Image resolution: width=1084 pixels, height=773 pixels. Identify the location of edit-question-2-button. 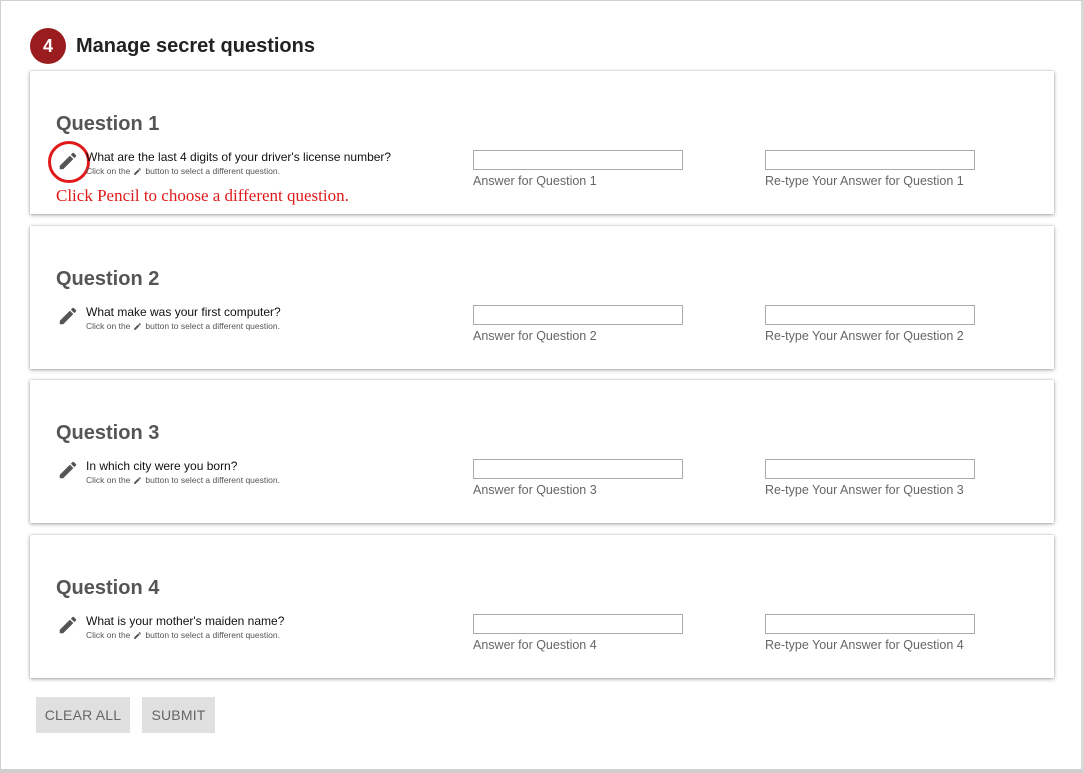
(68, 316).